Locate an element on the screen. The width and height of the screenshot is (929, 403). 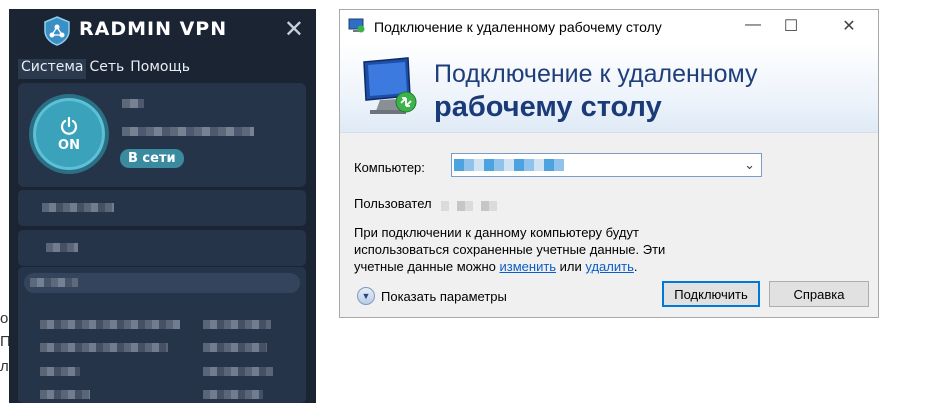
delete-credentials-link: удалить is located at coordinates (609, 266).